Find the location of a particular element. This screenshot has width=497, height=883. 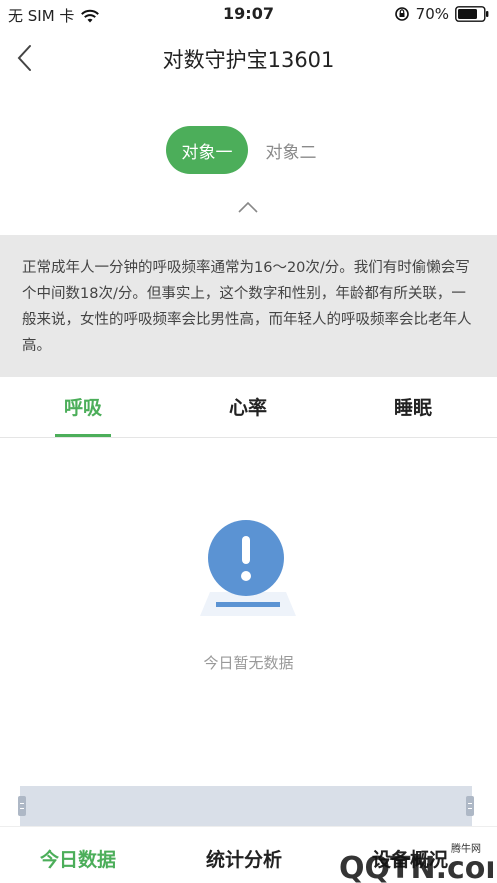

status-right: 70% is located at coordinates (441, 14).